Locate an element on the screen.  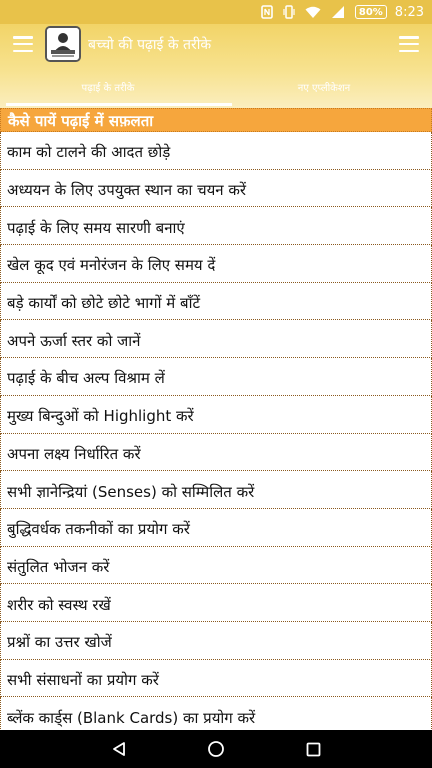
navigation-bar is located at coordinates (216, 749).